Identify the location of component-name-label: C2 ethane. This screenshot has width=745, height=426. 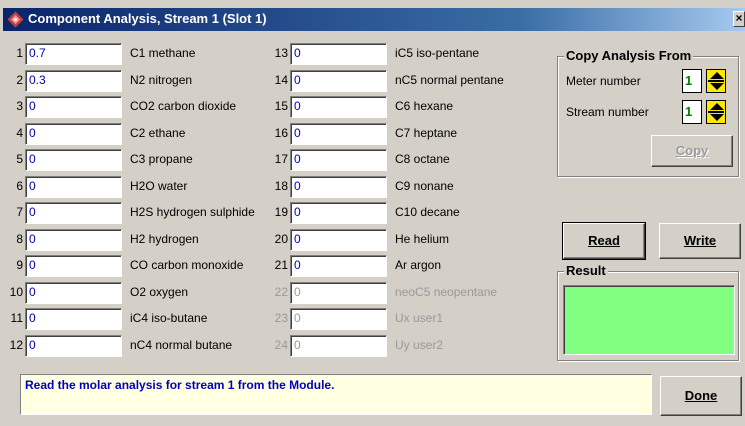
(158, 132).